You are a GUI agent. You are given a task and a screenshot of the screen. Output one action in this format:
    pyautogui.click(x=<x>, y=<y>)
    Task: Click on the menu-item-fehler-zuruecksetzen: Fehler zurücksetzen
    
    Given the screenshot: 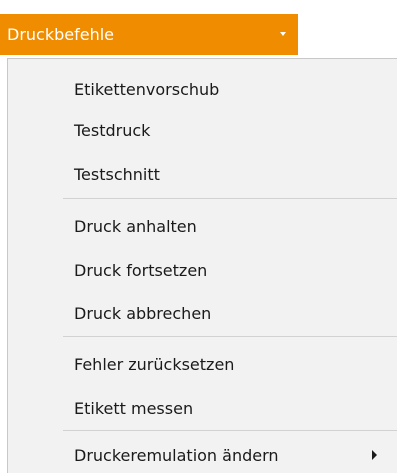 What is the action you would take?
    pyautogui.click(x=202, y=364)
    